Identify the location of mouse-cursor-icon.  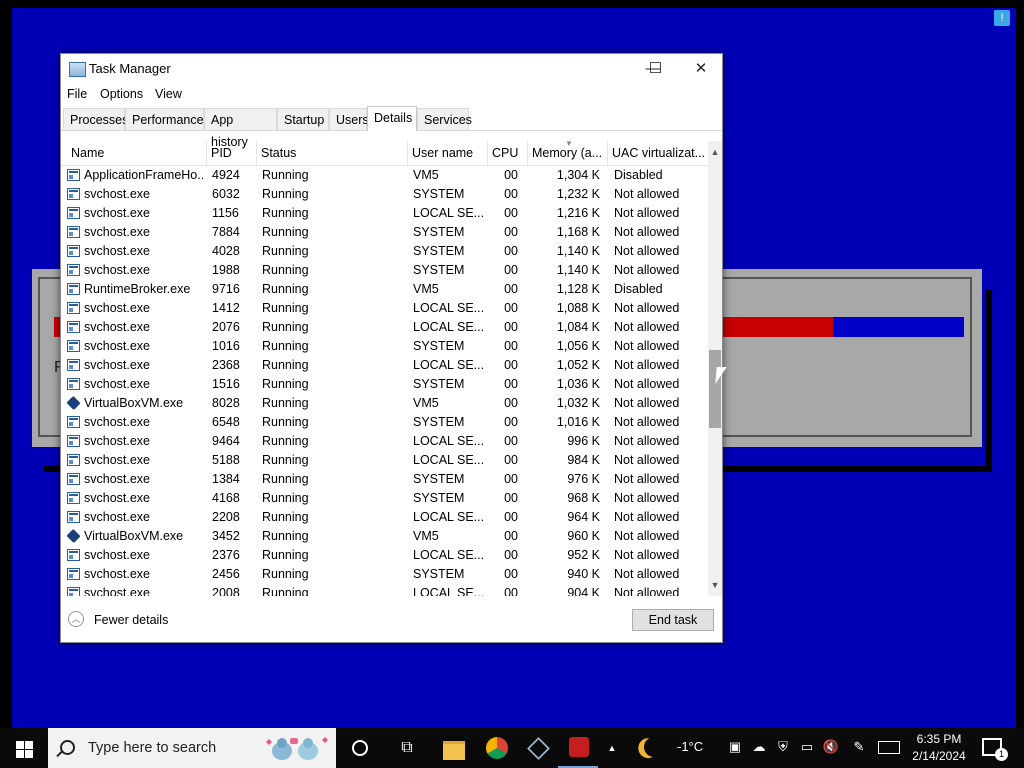
(721, 375).